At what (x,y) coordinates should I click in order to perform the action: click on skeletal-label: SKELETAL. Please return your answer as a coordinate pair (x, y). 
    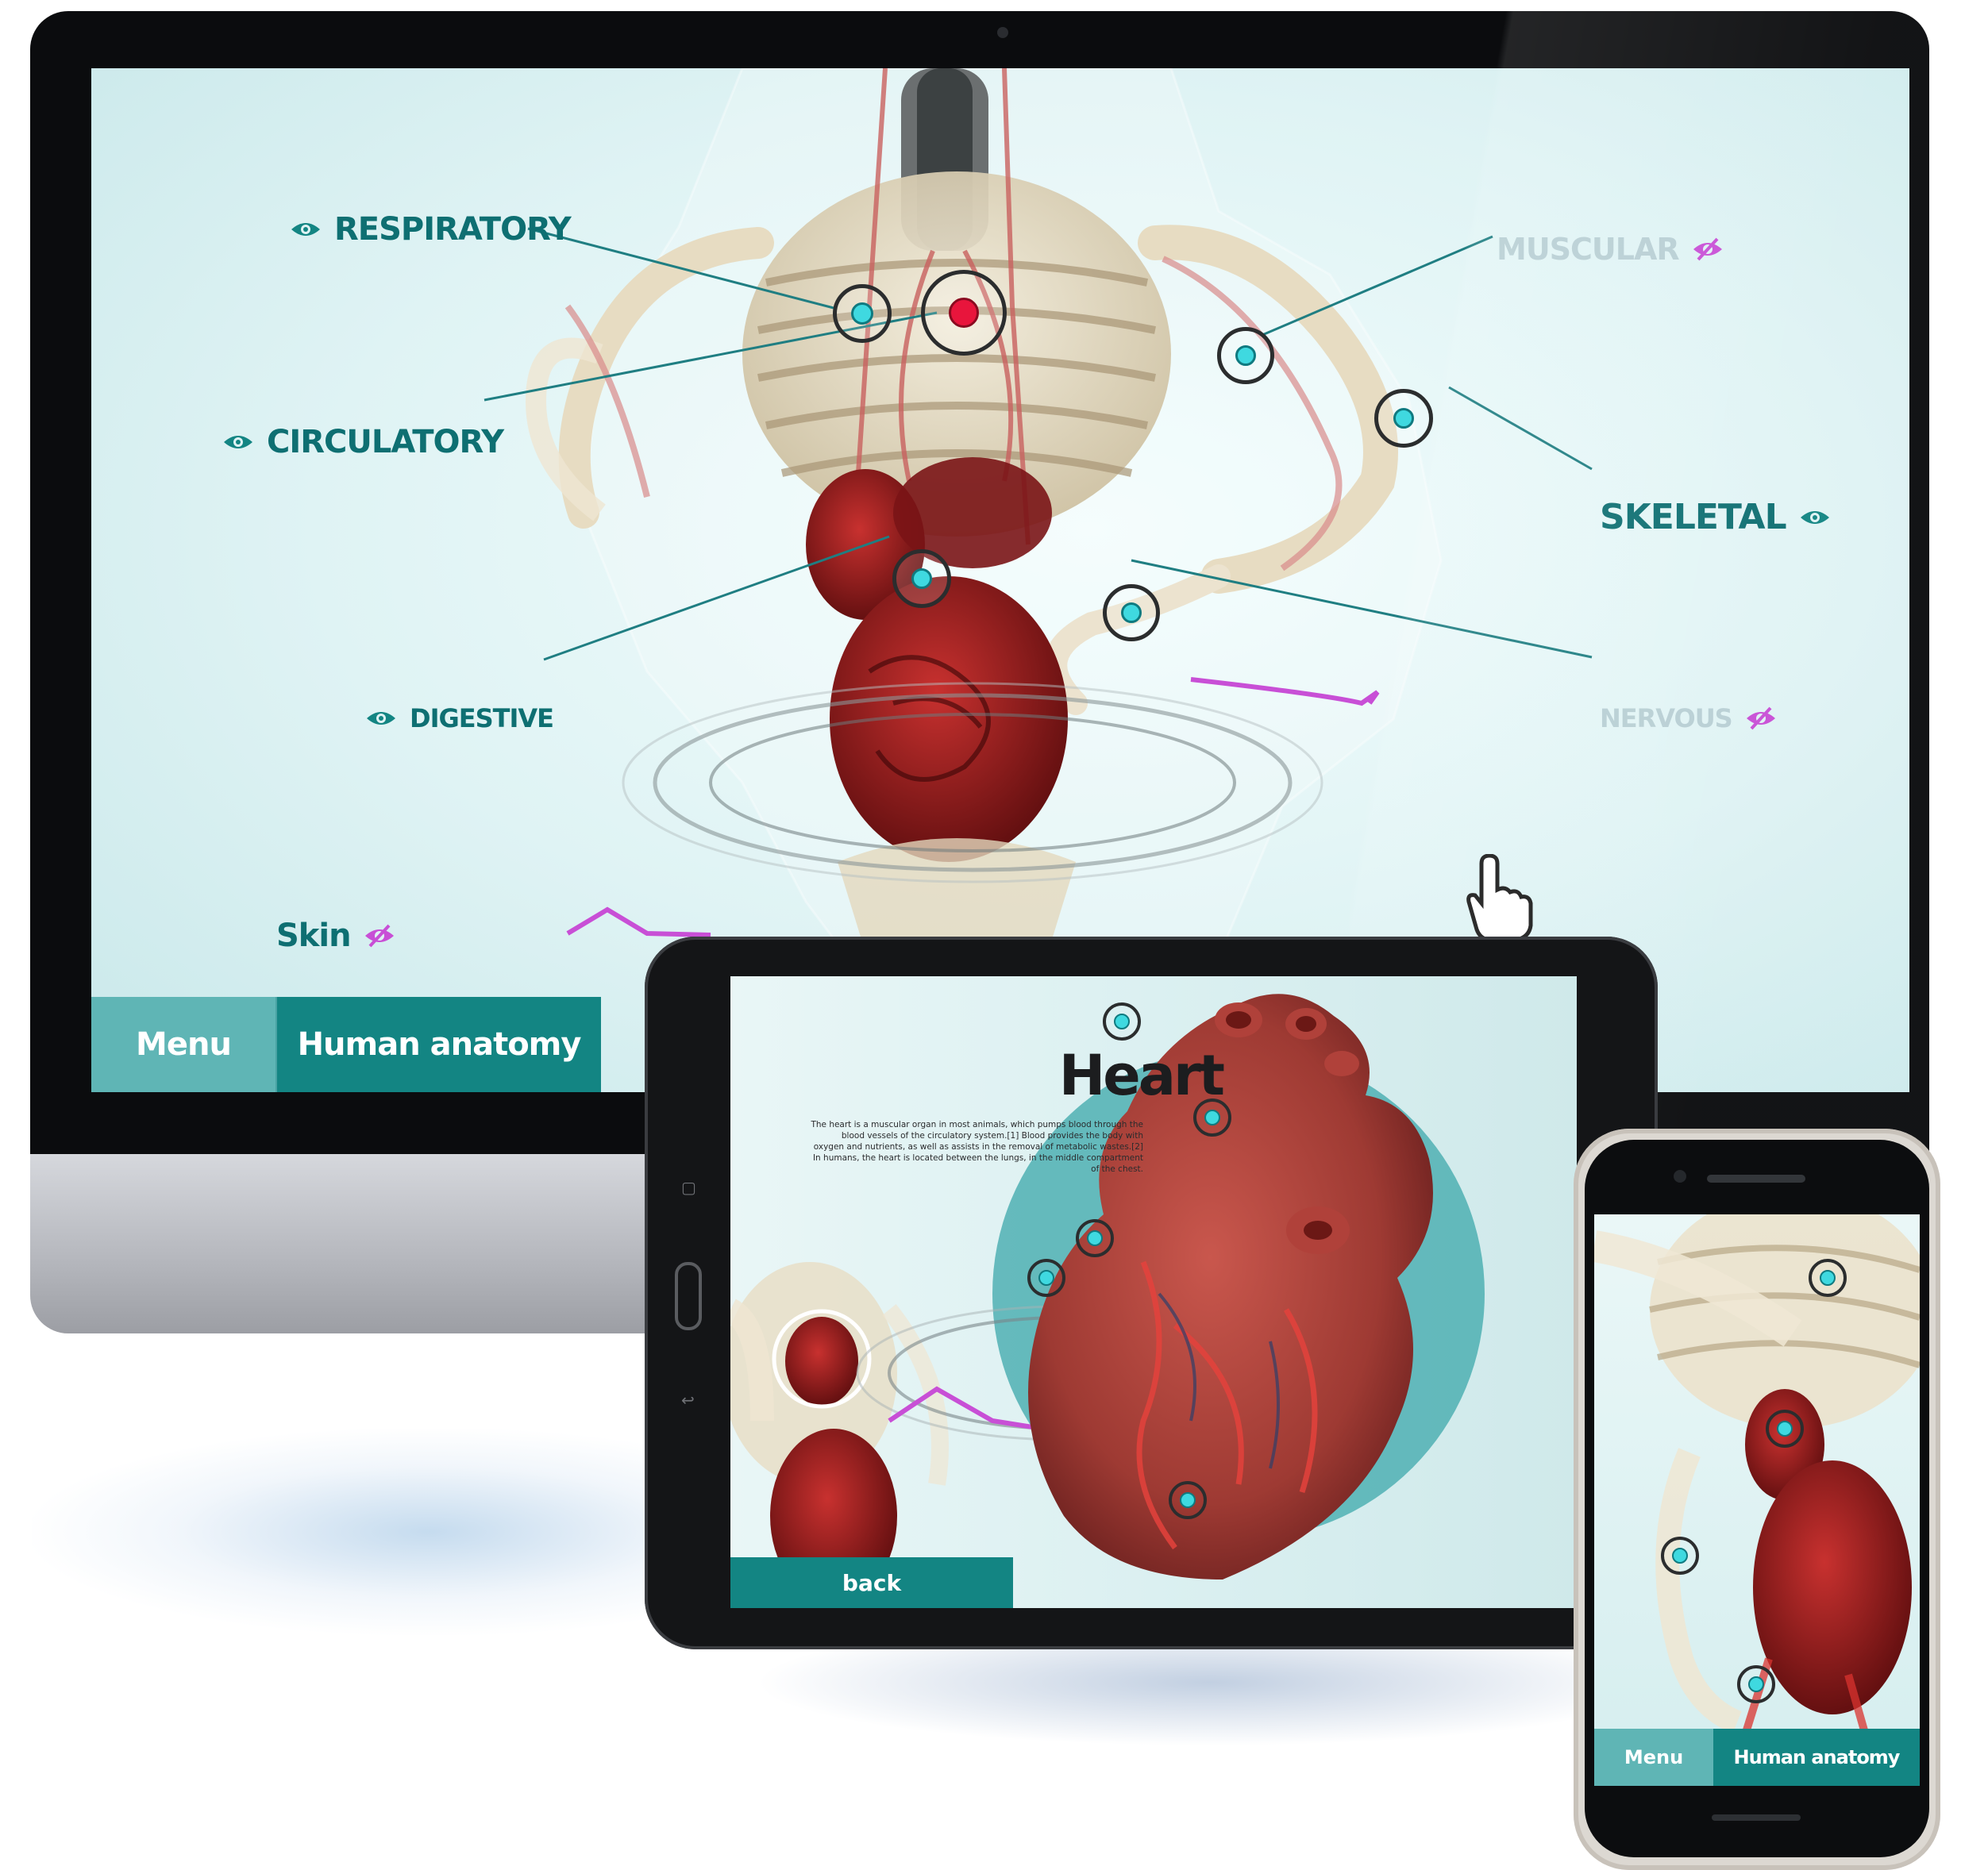
    Looking at the image, I should click on (1694, 517).